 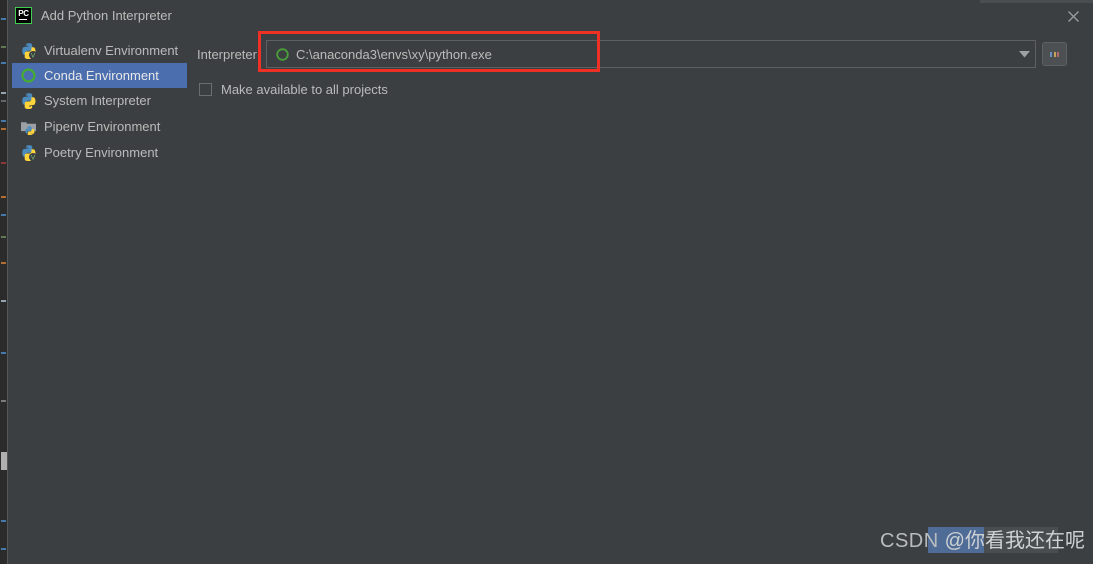 I want to click on interpreter-path-value: C:\anaconda3\envs\xy\python.exe, so click(x=394, y=54).